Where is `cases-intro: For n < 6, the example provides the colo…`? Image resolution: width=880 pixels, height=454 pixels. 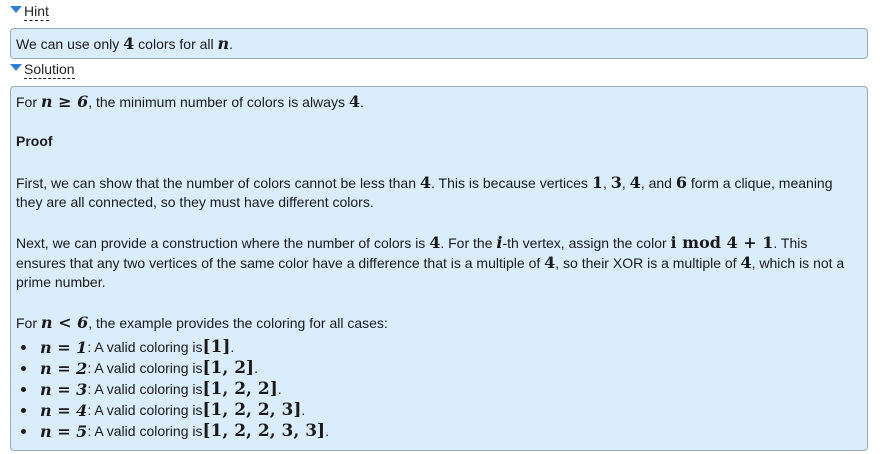 cases-intro: For n < 6, the example provides the colo… is located at coordinates (202, 322).